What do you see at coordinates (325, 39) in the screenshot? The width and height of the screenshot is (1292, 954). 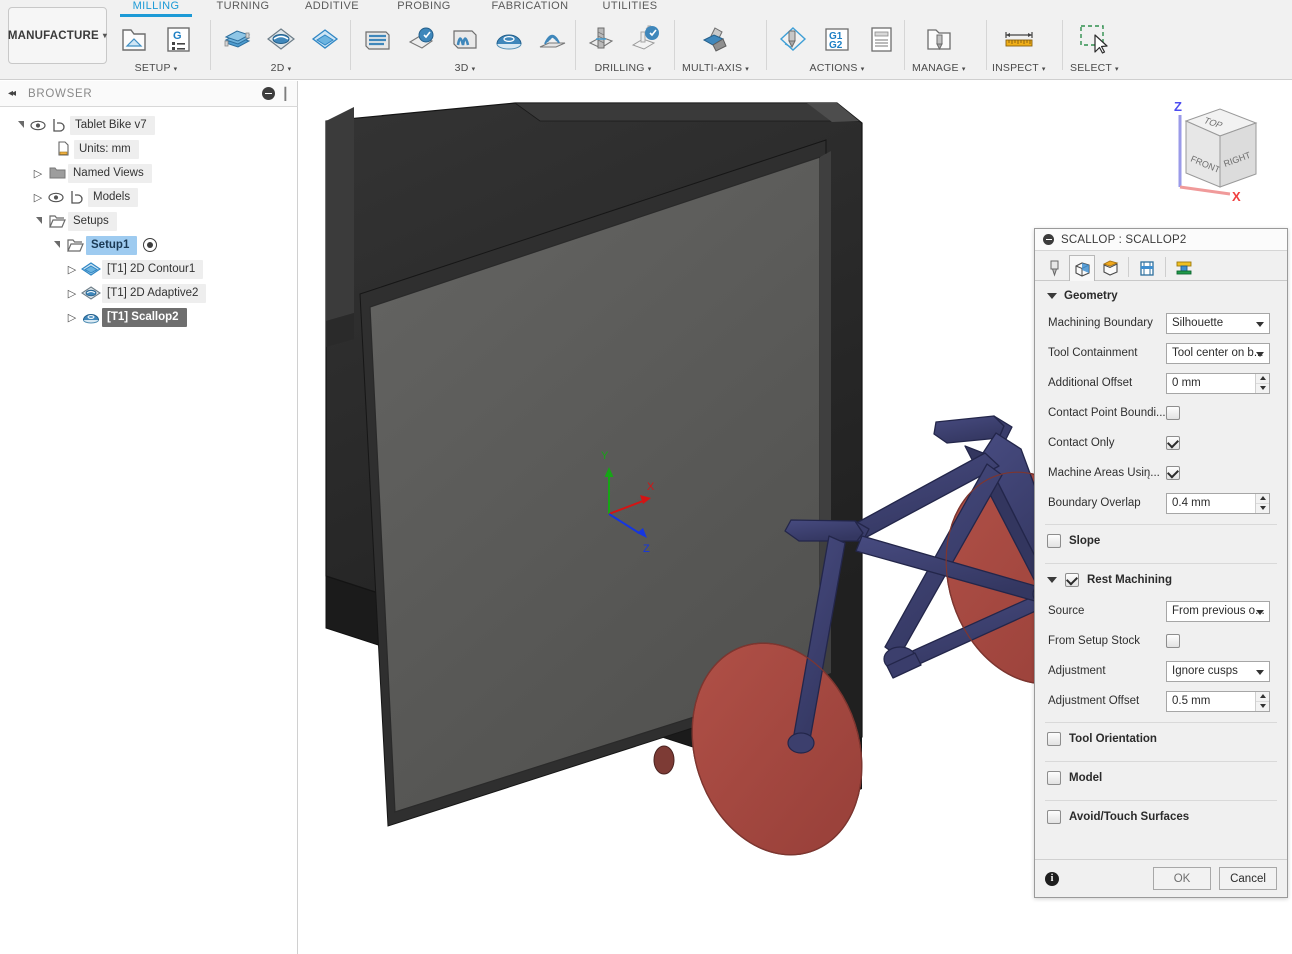 I see `2d-contour-icon` at bounding box center [325, 39].